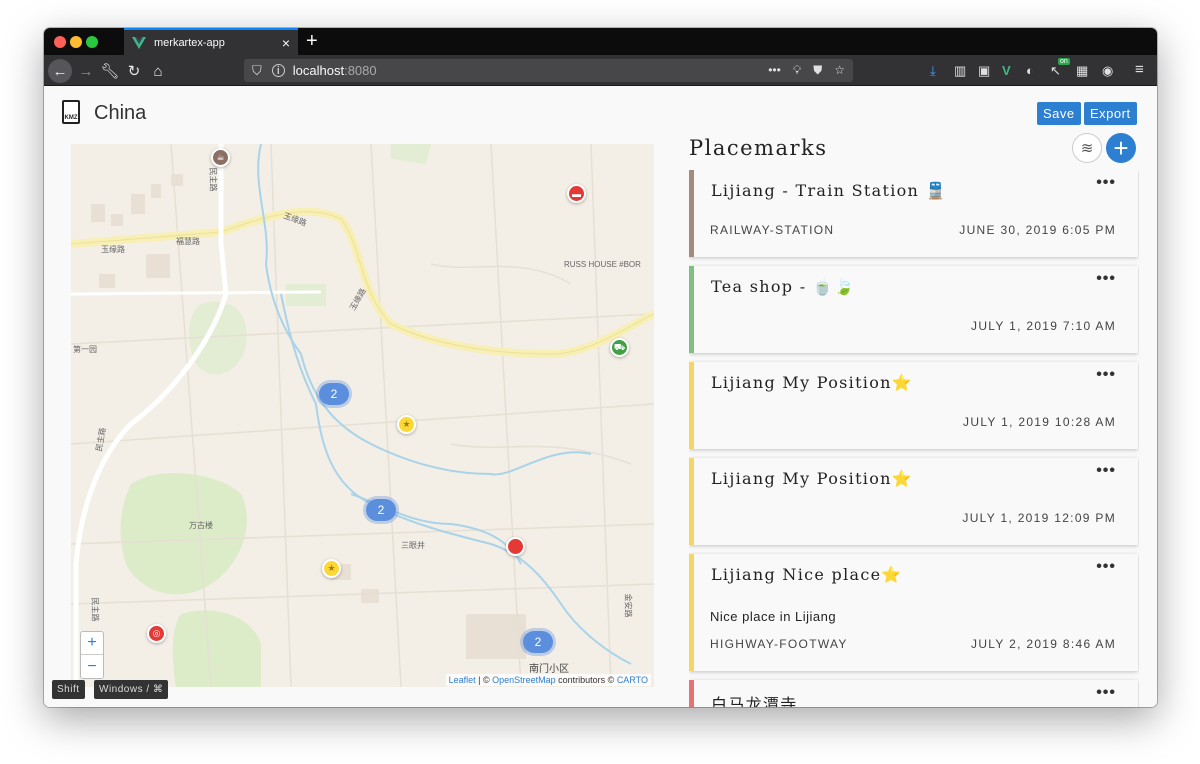  I want to click on placemark-name: Lijiang Nice place⭐, so click(807, 574).